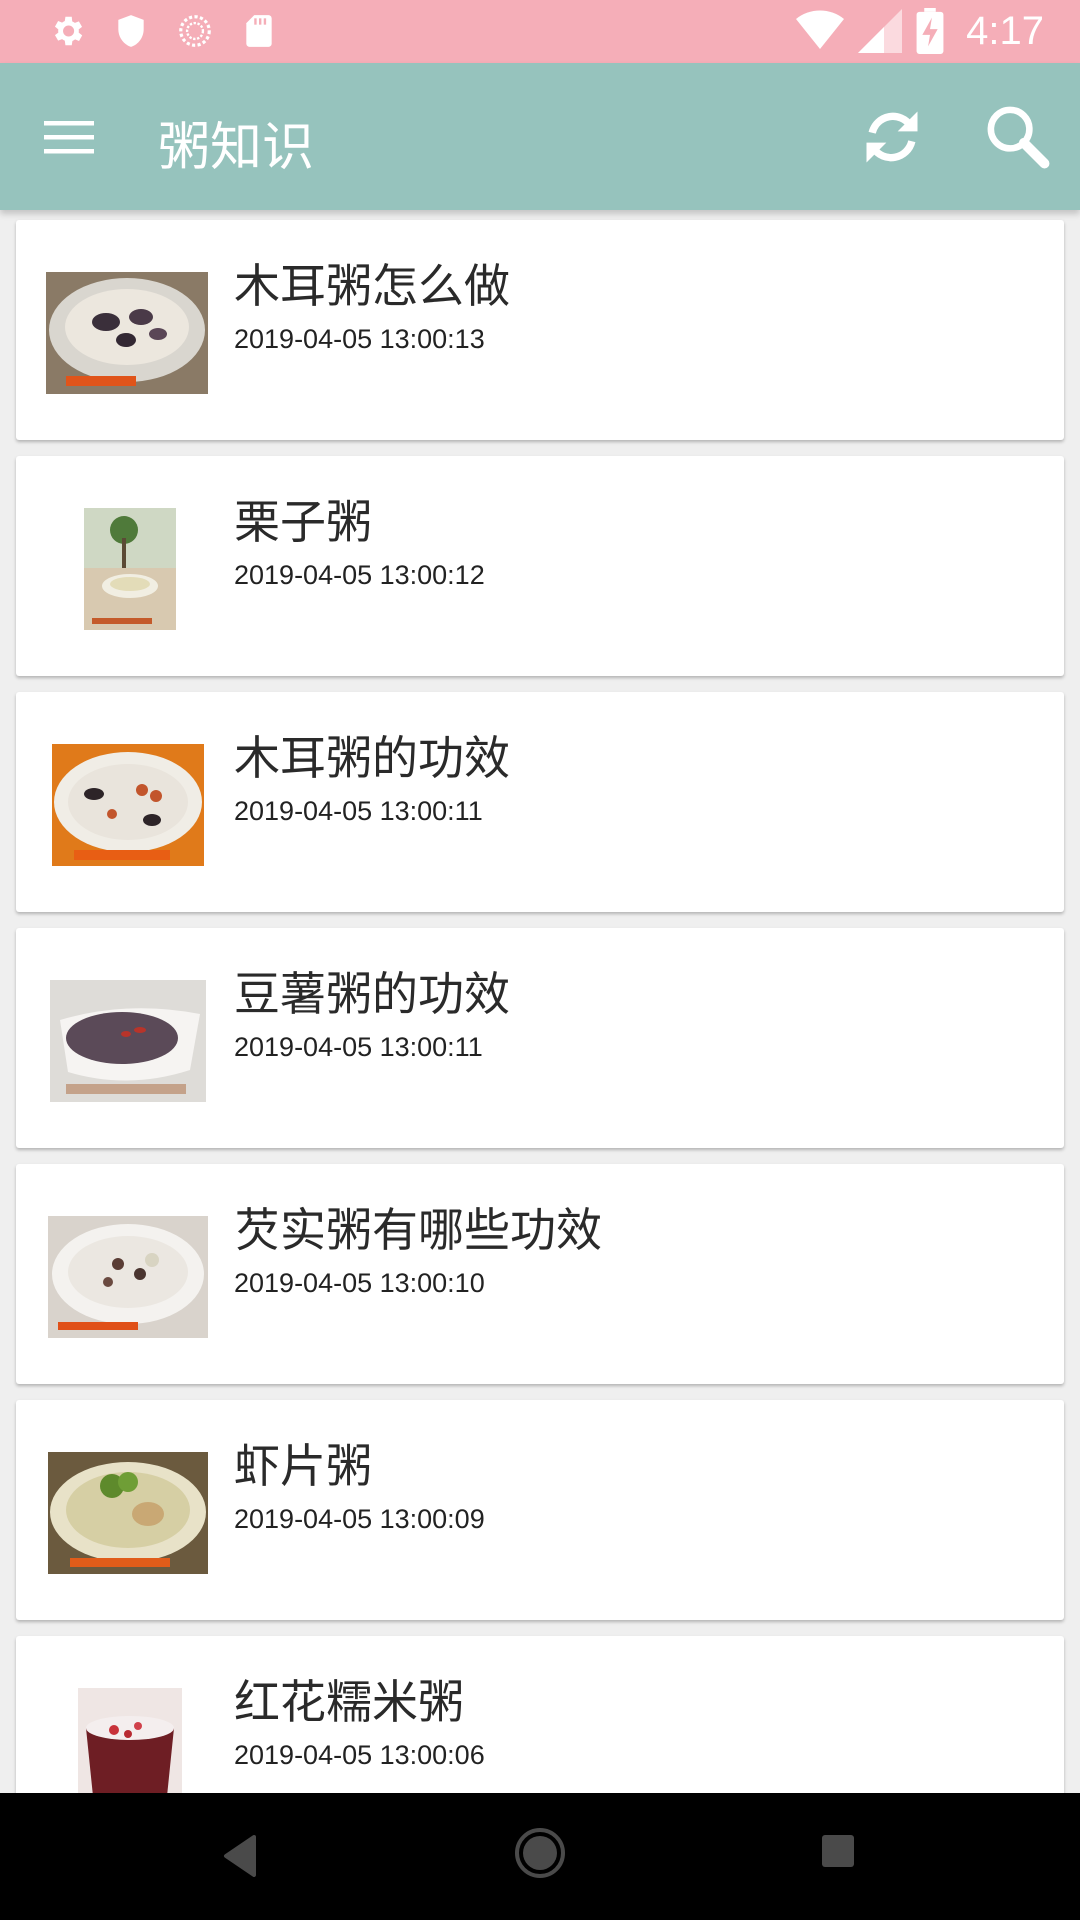 The width and height of the screenshot is (1080, 1920). Describe the element at coordinates (540, 330) in the screenshot. I see `list-item: 木耳粥怎么做 2019-04-05 13:00:13` at that location.